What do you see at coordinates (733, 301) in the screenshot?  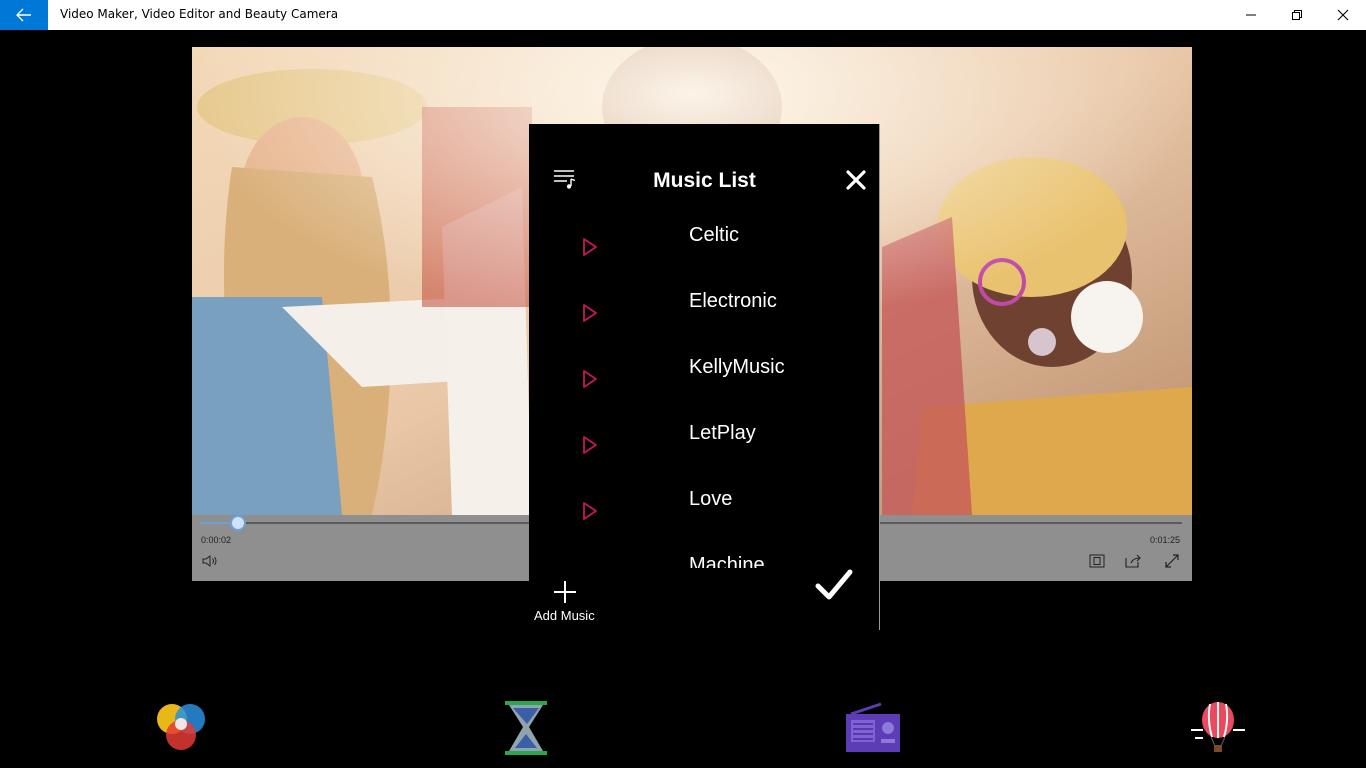 I see `music-item-label: Electronic` at bounding box center [733, 301].